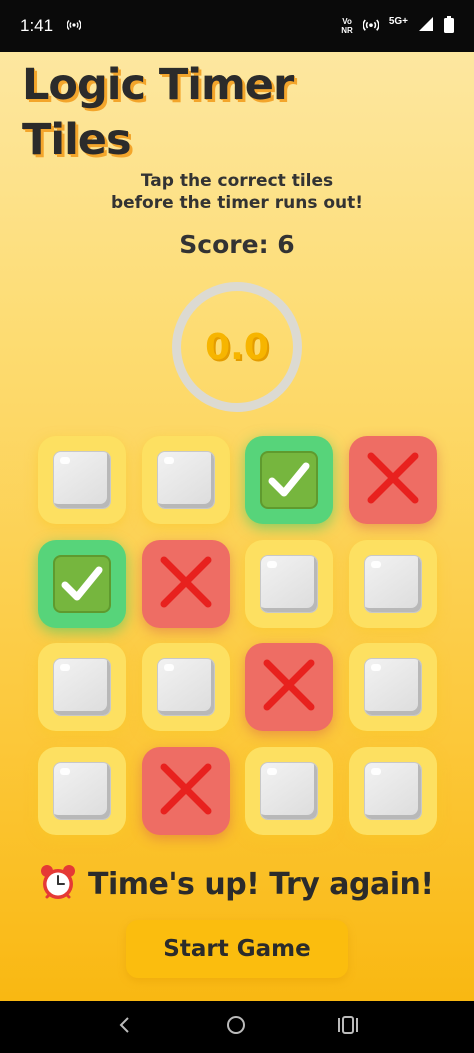 The height and width of the screenshot is (1053, 474). I want to click on status-right: Vo NR 5G+, so click(397, 26).